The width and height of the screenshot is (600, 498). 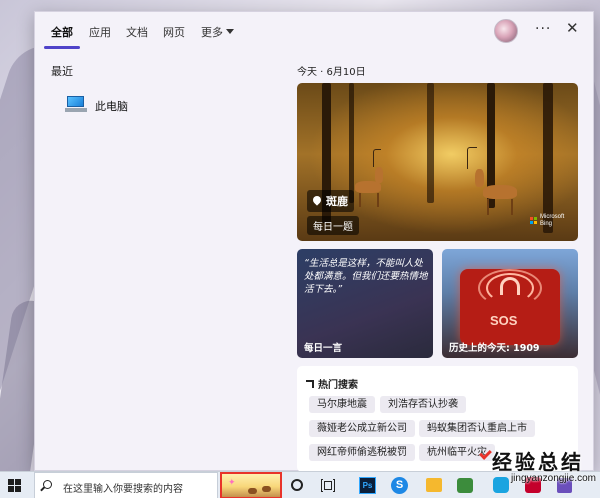 What do you see at coordinates (47, 484) in the screenshot?
I see `search-icon` at bounding box center [47, 484].